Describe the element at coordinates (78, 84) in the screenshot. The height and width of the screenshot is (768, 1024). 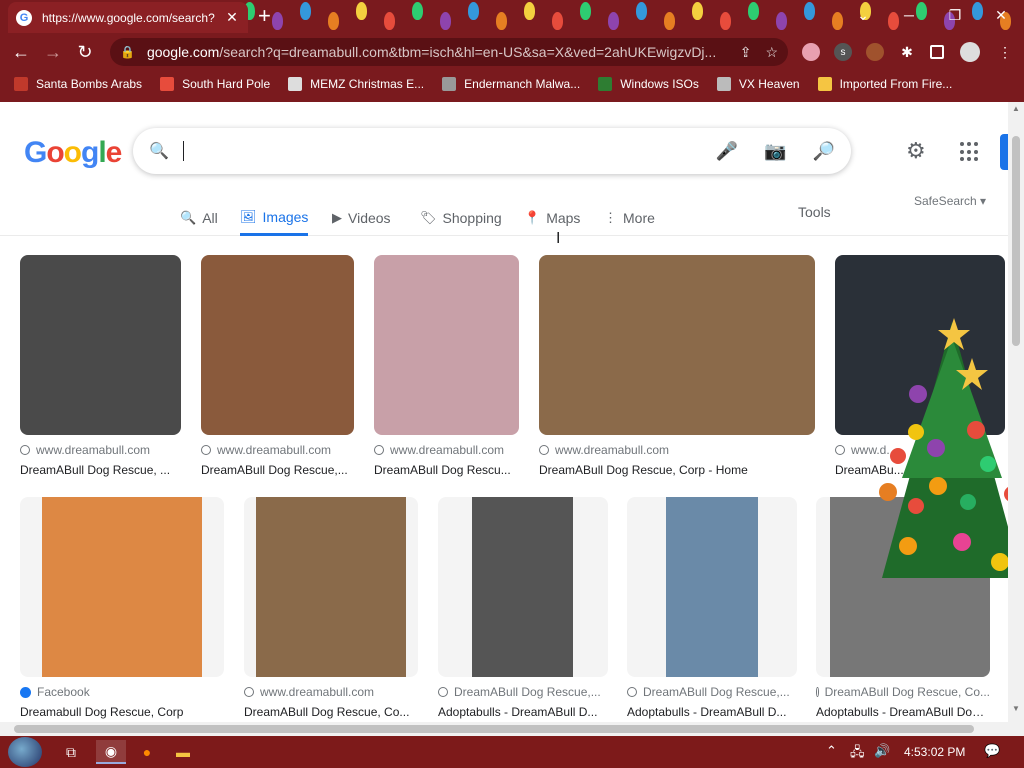
I see `bookmark-item: Santa Bombs Arabs` at that location.